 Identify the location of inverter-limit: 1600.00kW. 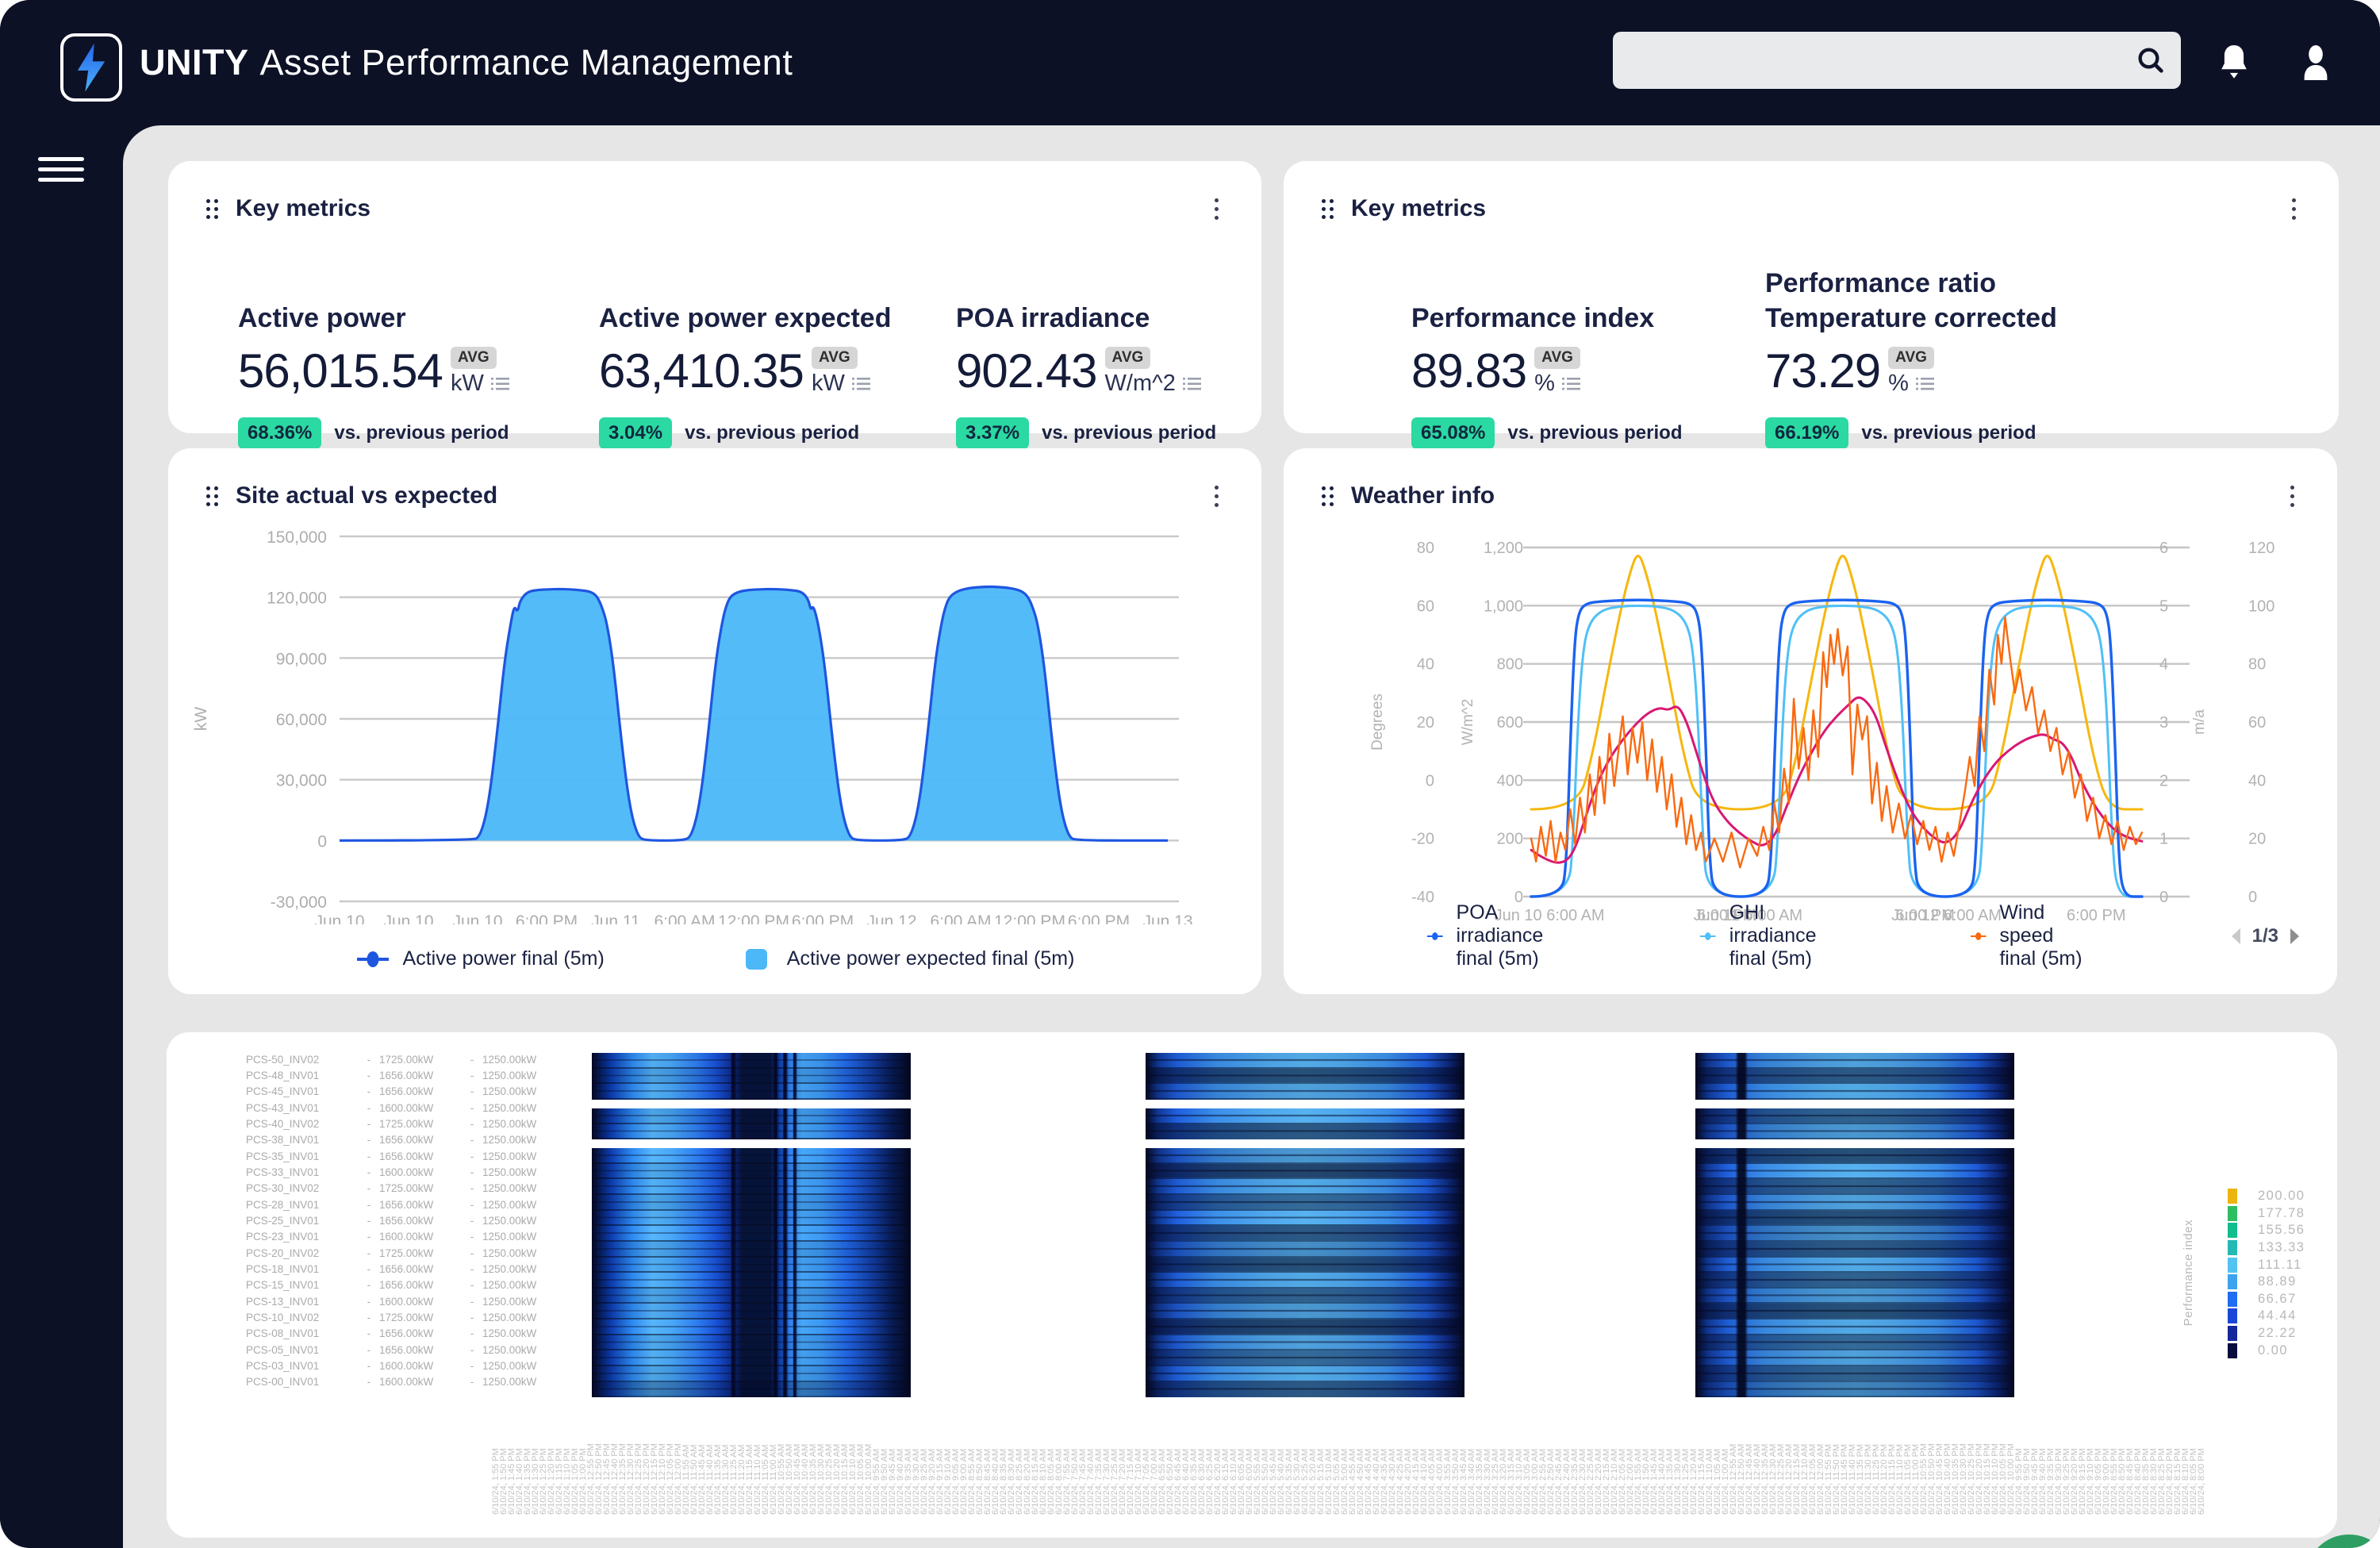
(406, 1172).